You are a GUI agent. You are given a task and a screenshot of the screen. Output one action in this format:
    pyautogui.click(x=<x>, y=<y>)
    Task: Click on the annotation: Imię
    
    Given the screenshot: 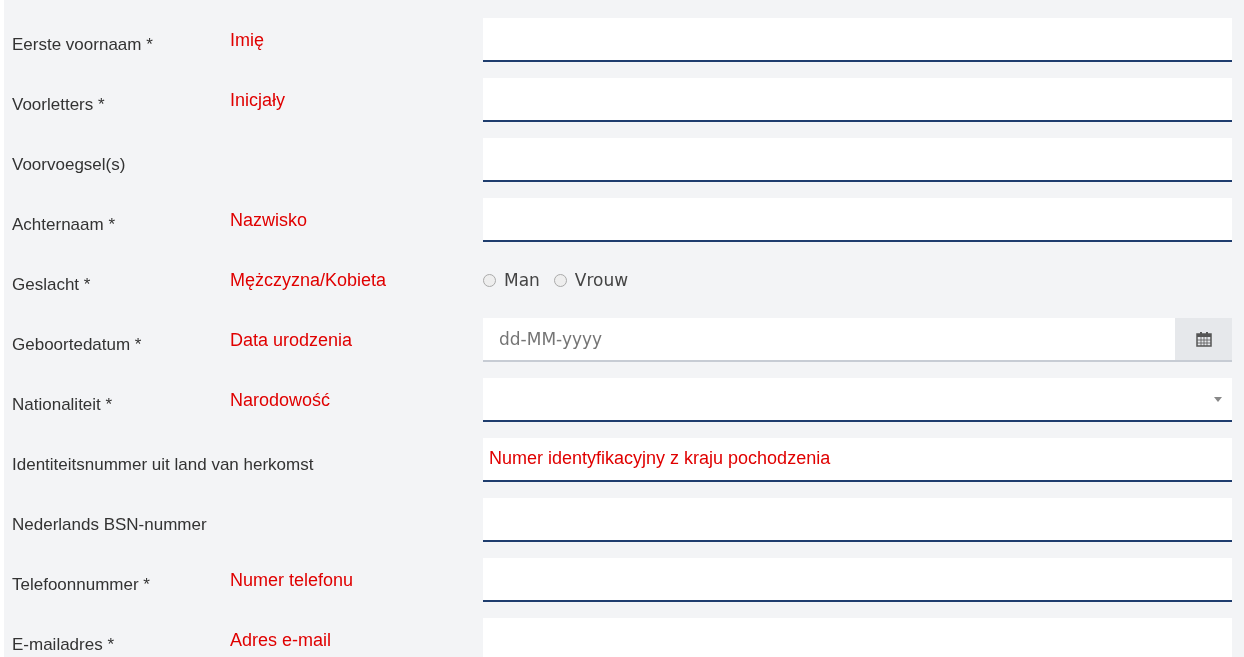 What is the action you would take?
    pyautogui.click(x=247, y=39)
    